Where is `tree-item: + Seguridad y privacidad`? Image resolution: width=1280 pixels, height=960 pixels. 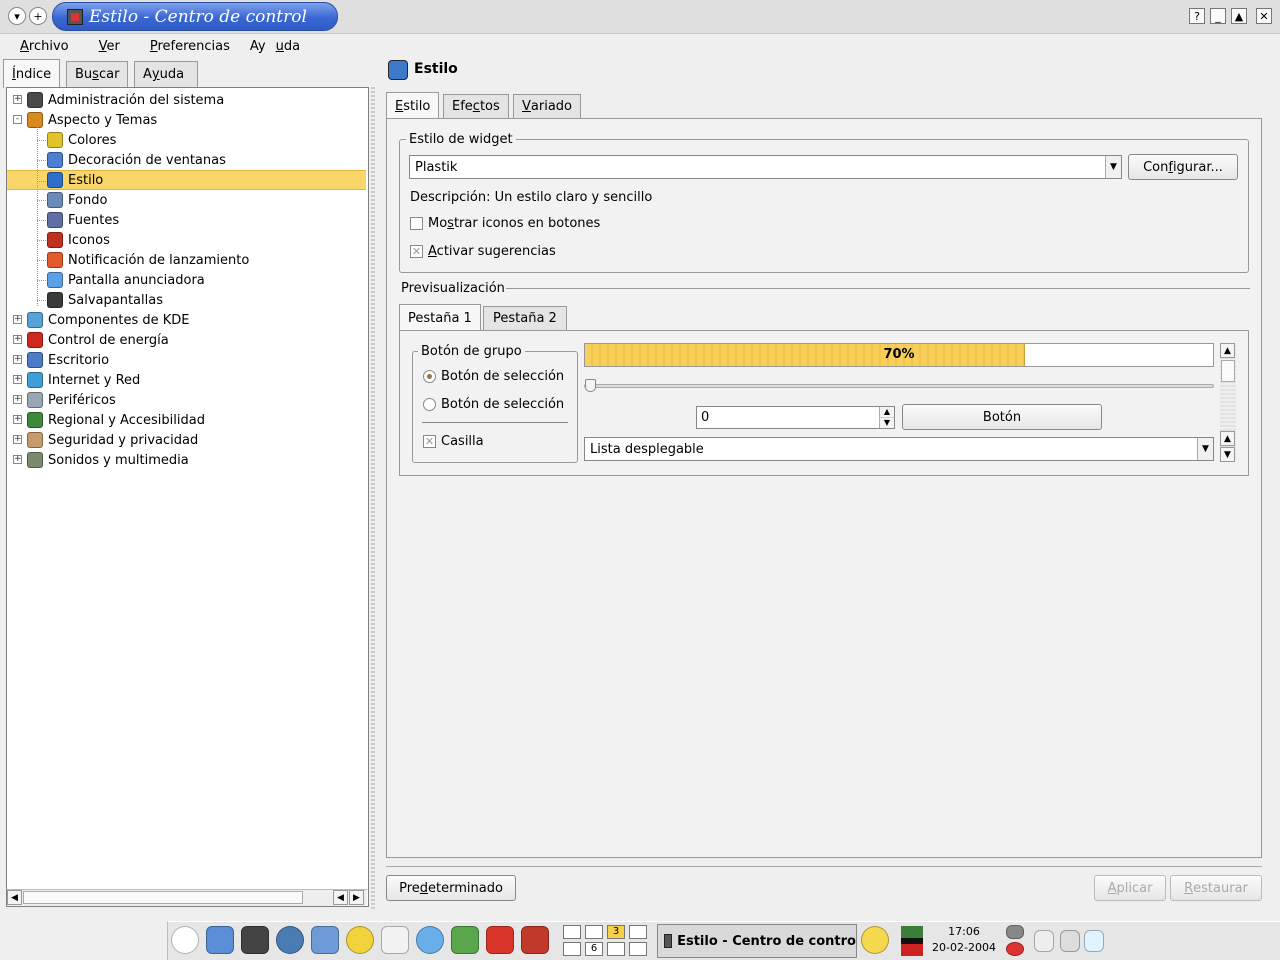
tree-item: + Seguridad y privacidad is located at coordinates (186, 440).